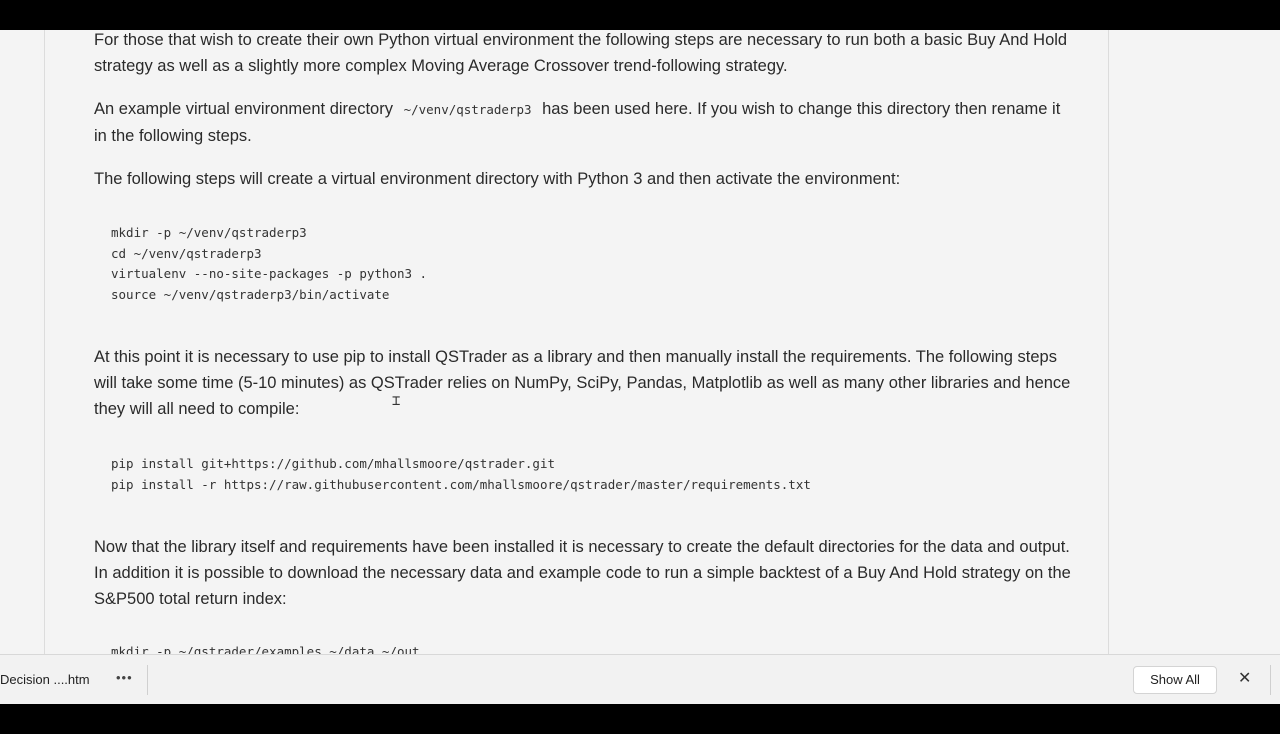 The height and width of the screenshot is (734, 1280). I want to click on show-all-button: Show All, so click(1175, 680).